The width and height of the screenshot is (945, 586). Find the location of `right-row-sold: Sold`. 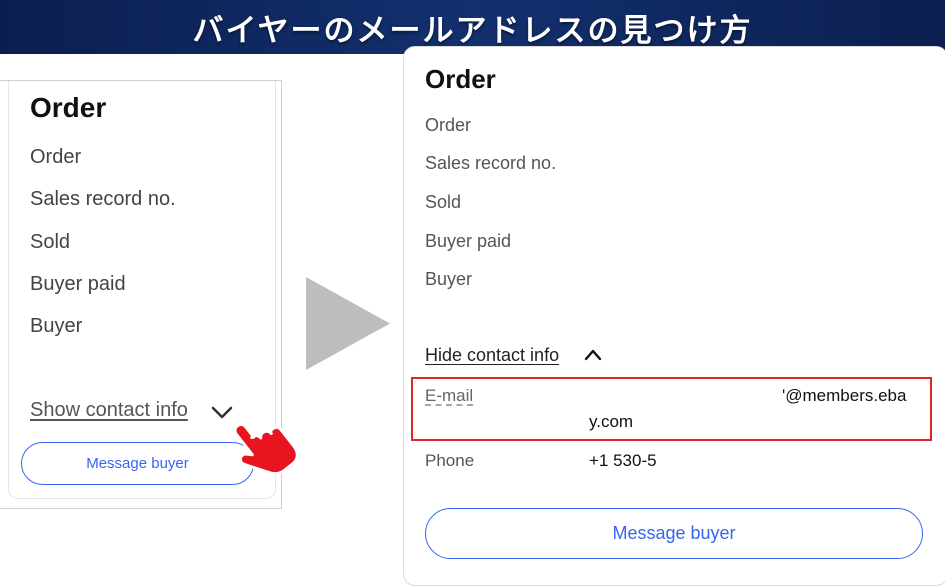

right-row-sold: Sold is located at coordinates (443, 202).